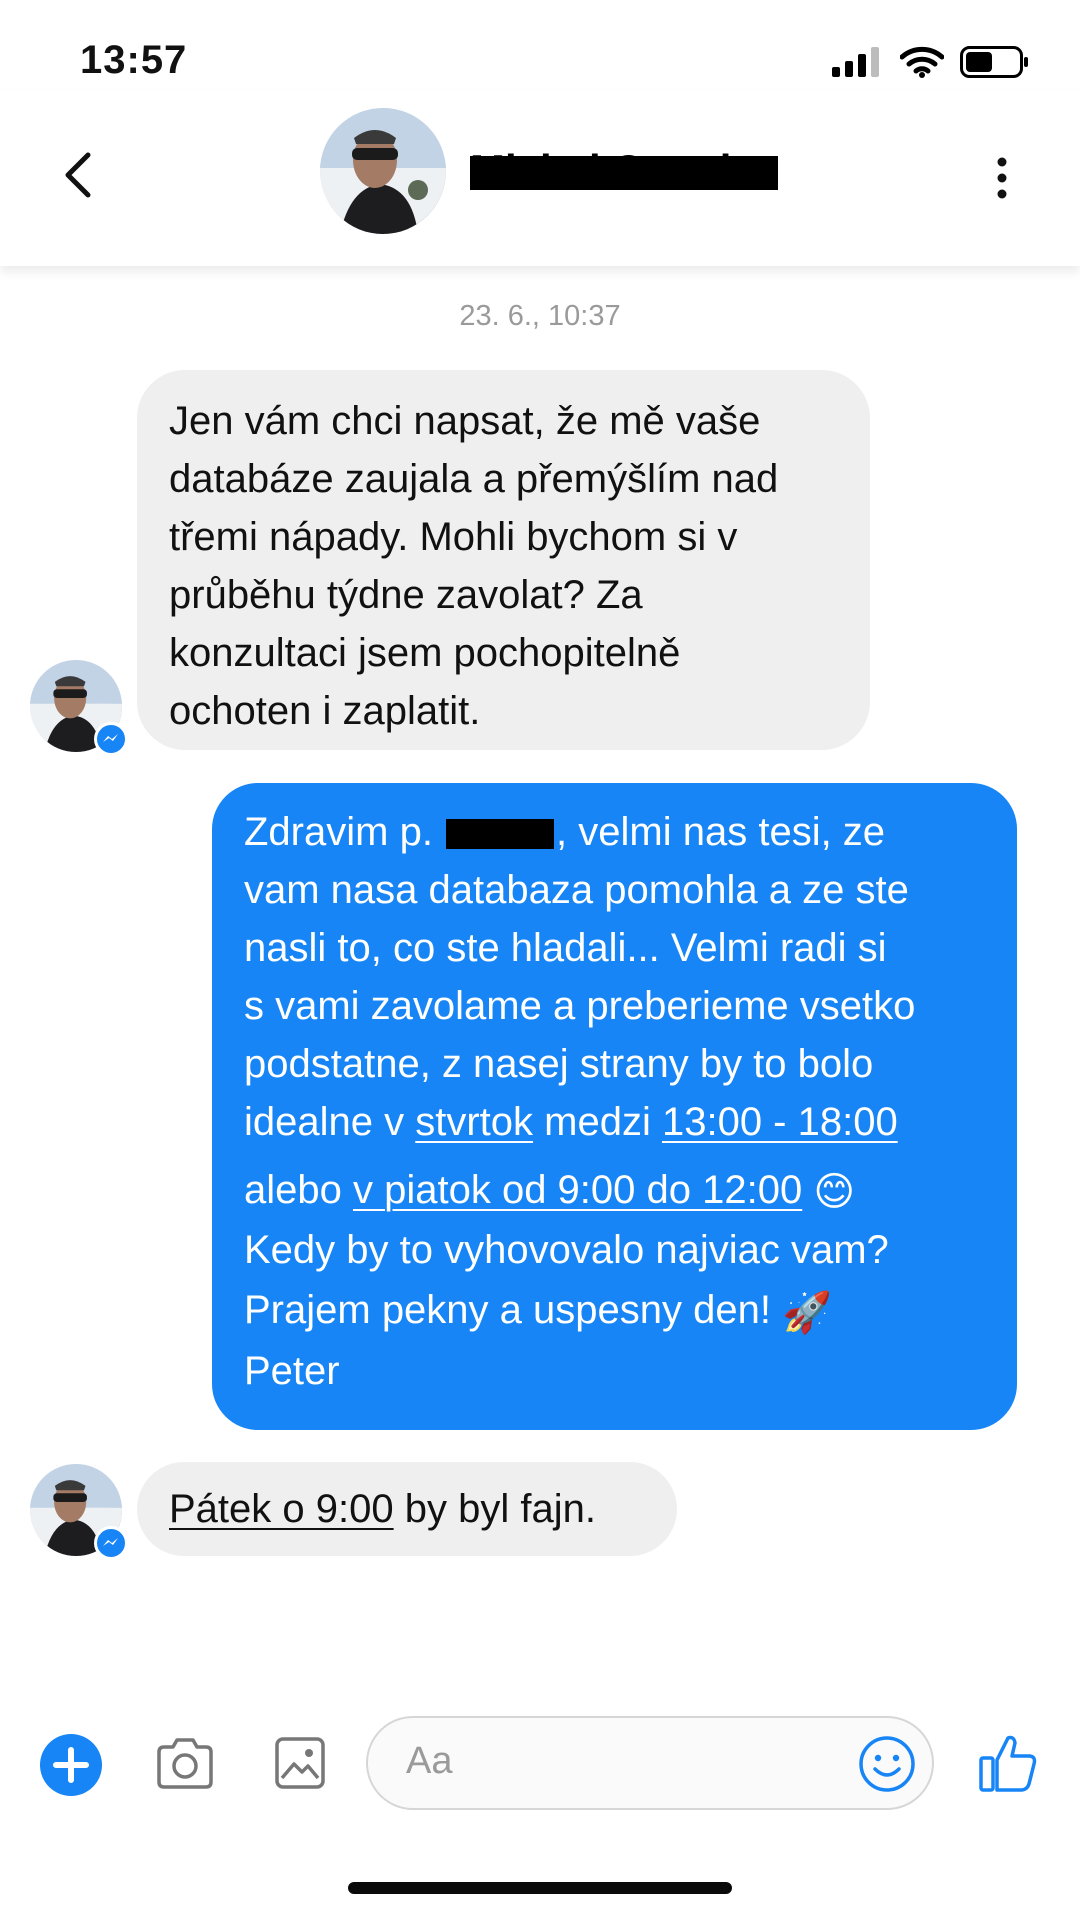 This screenshot has height=1920, width=1080. I want to click on message-line: idealne v stvrtok medzi 13:00 - 18:00, so click(571, 1122).